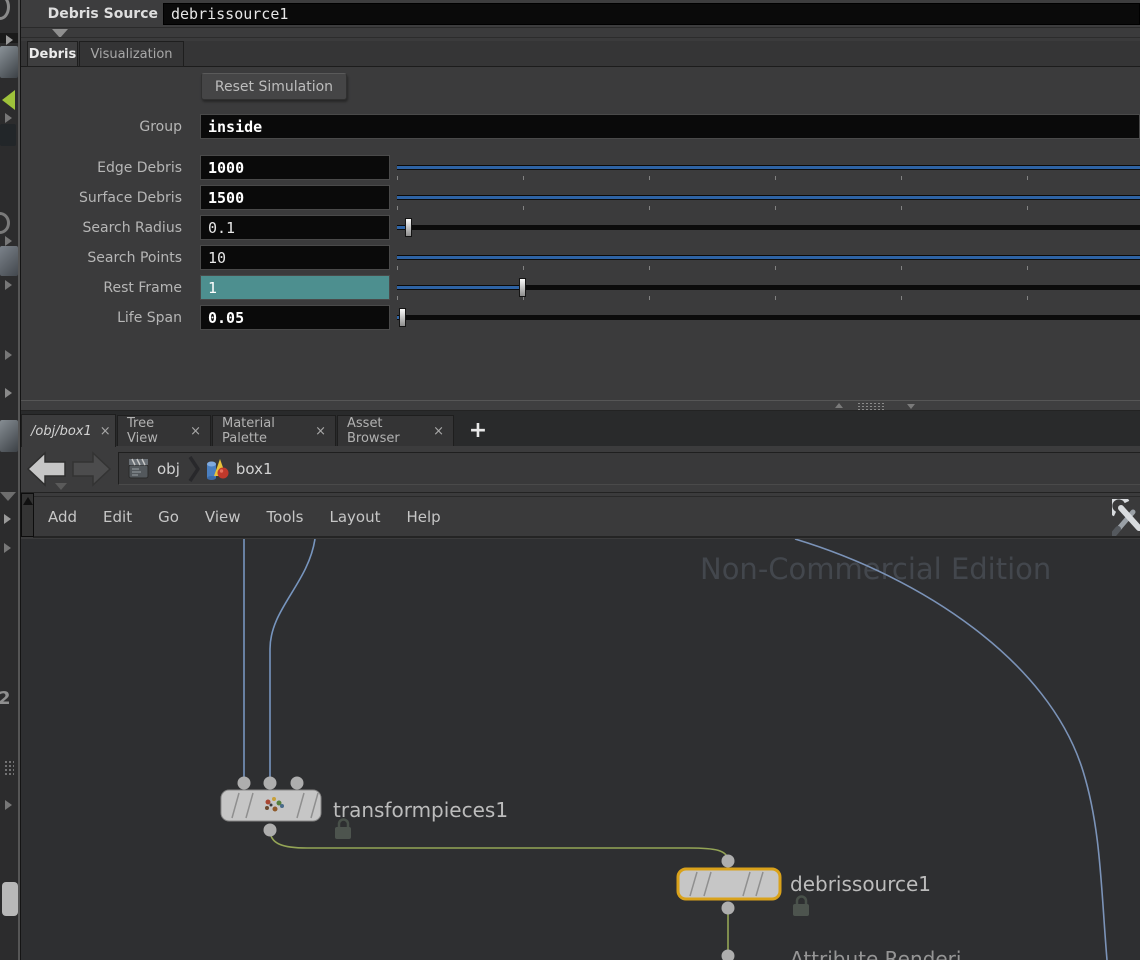 The height and width of the screenshot is (960, 1140). Describe the element at coordinates (61, 486) in the screenshot. I see `back-dropdown-icon` at that location.